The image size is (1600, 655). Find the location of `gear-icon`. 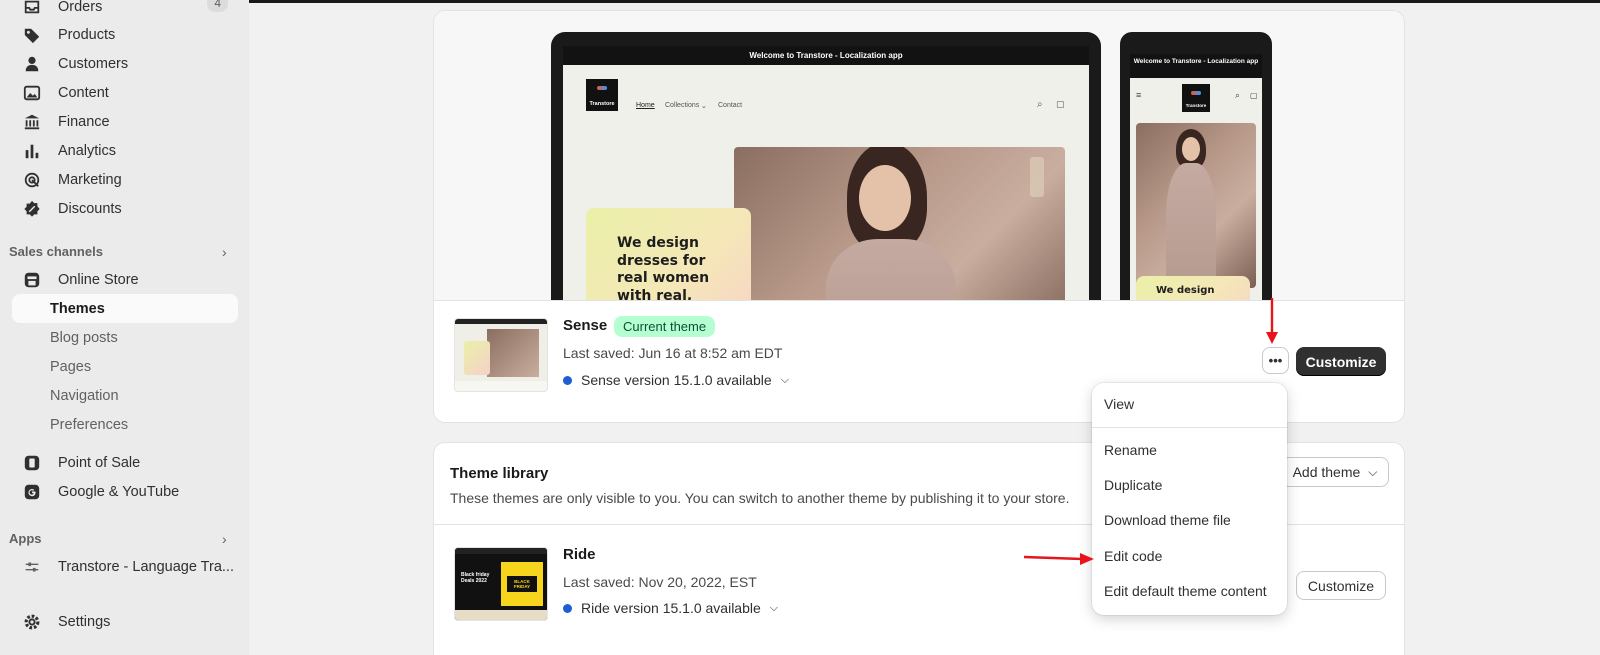

gear-icon is located at coordinates (32, 622).